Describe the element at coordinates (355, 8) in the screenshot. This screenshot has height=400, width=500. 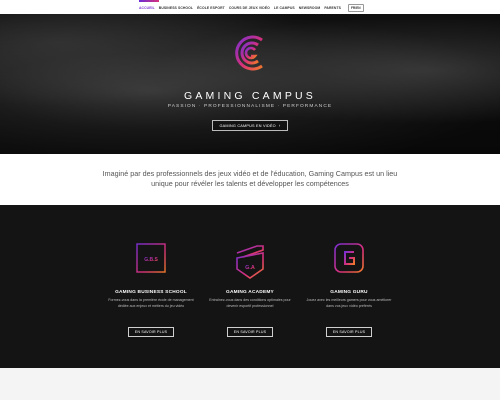
I see `language-switch: FR/EN` at that location.